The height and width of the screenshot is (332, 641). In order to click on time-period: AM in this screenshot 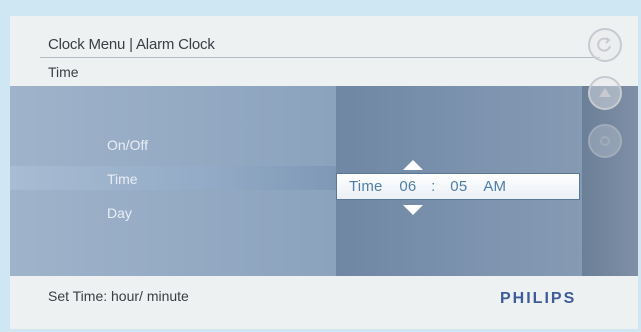, I will do `click(494, 186)`.